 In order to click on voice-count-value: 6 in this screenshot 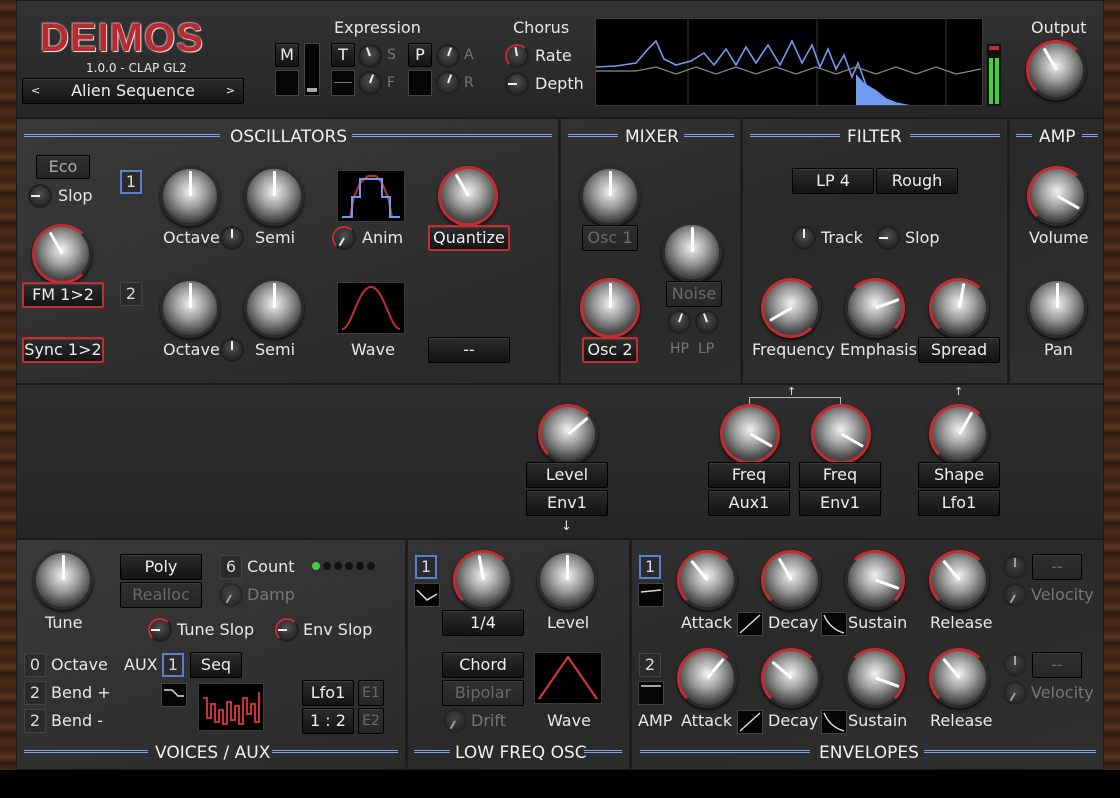, I will do `click(231, 567)`.